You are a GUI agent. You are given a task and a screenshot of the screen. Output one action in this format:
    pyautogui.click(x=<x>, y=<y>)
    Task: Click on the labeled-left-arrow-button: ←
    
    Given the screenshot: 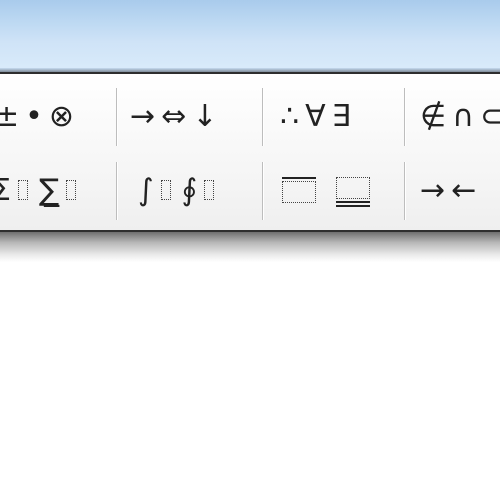 What is the action you would take?
    pyautogui.click(x=464, y=190)
    